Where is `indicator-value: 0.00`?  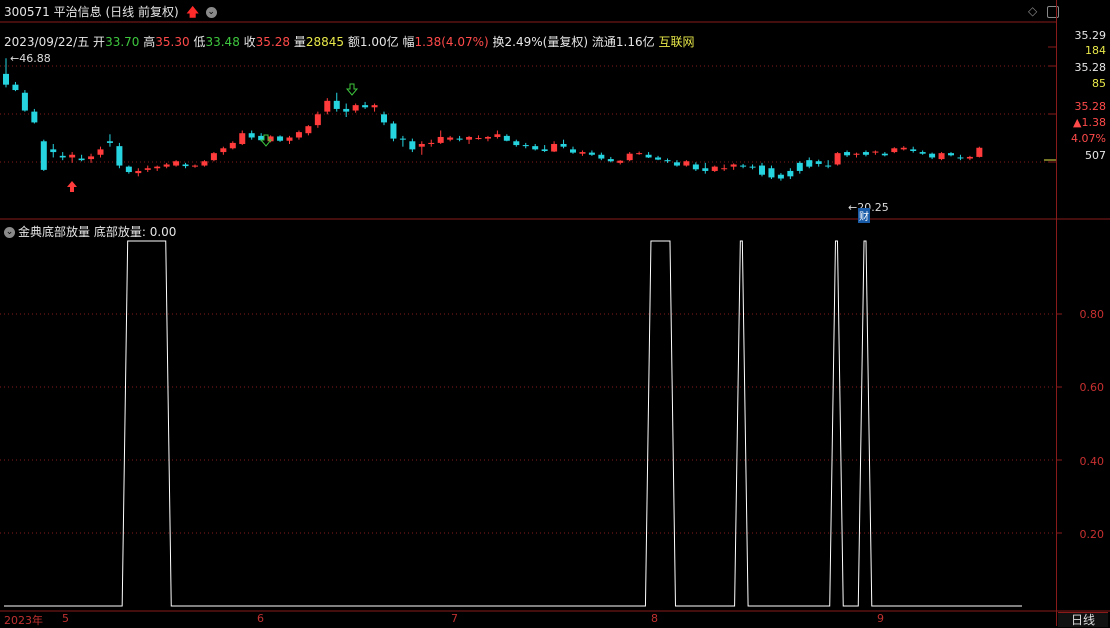
indicator-value: 0.00 is located at coordinates (163, 232).